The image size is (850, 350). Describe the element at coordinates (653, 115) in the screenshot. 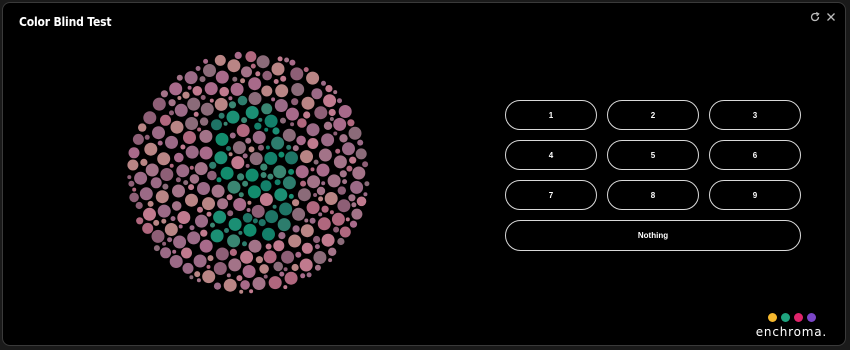

I see `answer-button-2: 2` at that location.